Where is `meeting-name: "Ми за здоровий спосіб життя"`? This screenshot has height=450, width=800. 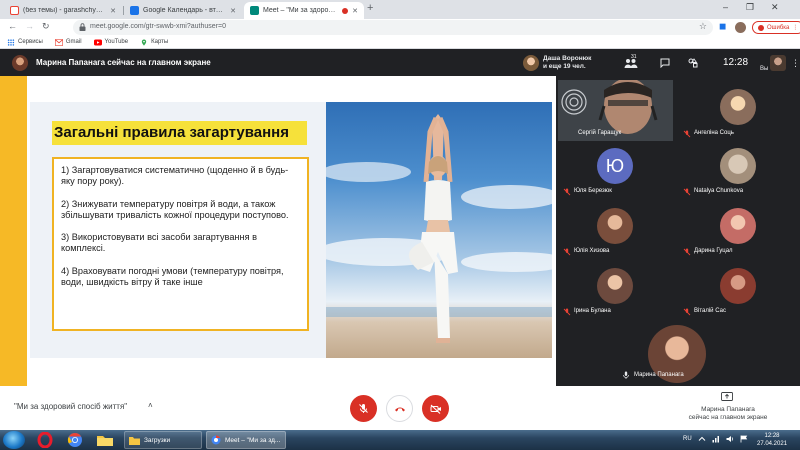 meeting-name: "Ми за здоровий спосіб життя" is located at coordinates (70, 406).